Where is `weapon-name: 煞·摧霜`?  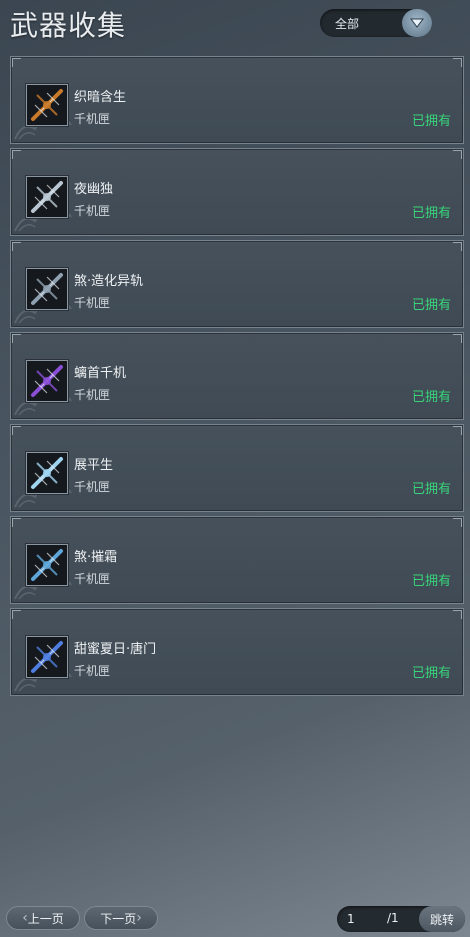
weapon-name: 煞·摧霜 is located at coordinates (96, 557).